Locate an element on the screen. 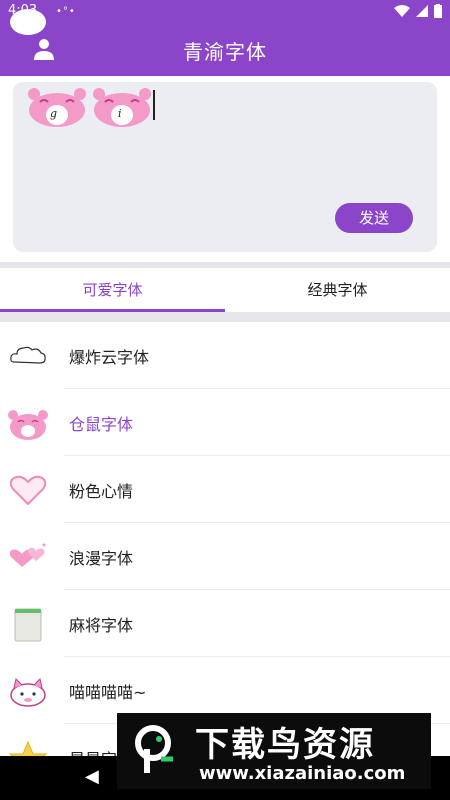 Image resolution: width=450 pixels, height=800 pixels. list-item-label: 粉色心情 is located at coordinates (101, 491).